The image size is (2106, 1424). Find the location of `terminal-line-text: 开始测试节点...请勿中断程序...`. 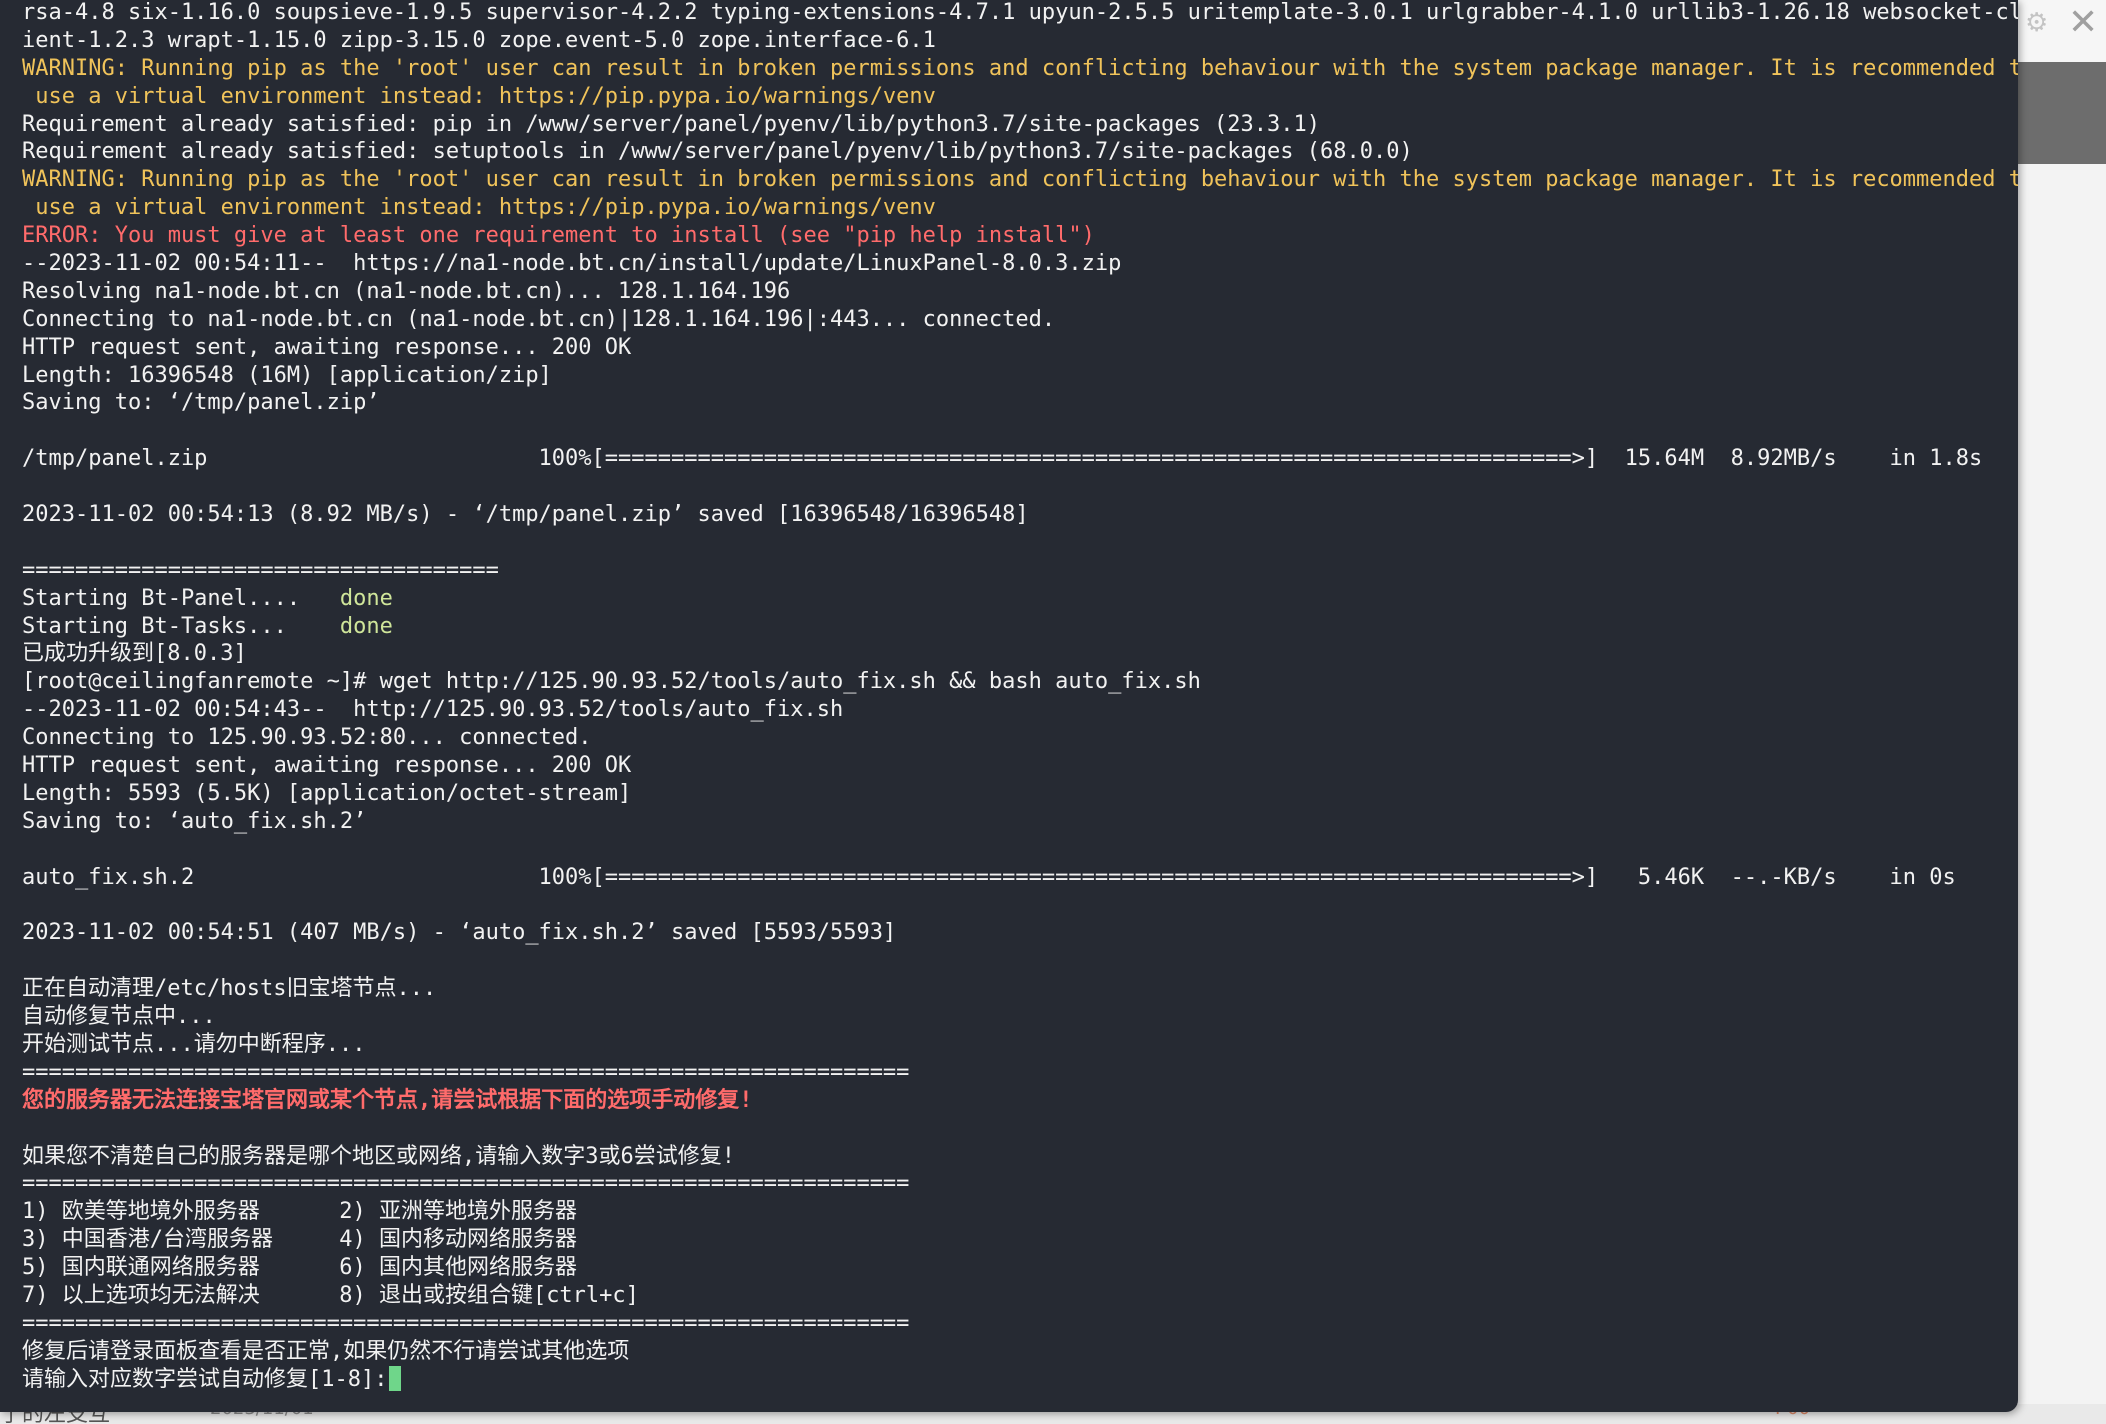

terminal-line-text: 开始测试节点...请勿中断程序... is located at coordinates (194, 1044).